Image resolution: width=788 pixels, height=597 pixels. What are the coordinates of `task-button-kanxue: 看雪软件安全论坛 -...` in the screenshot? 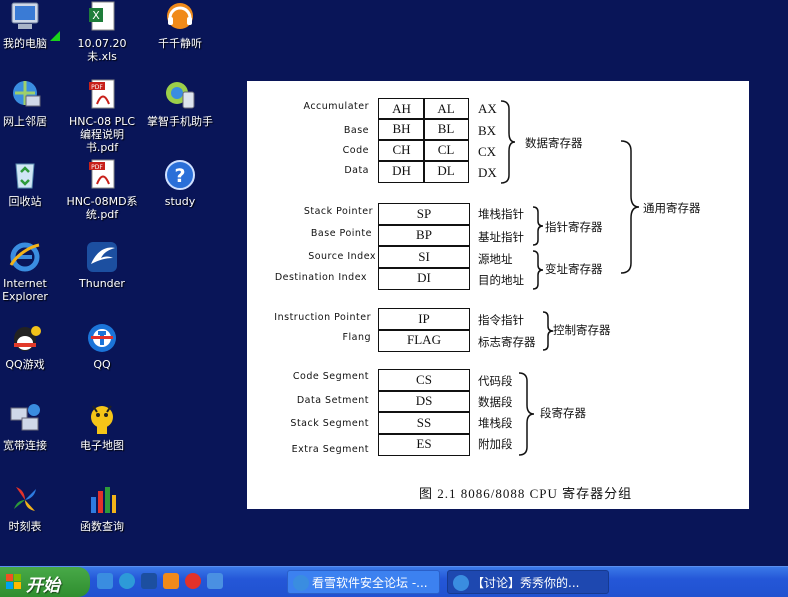 It's located at (363, 582).